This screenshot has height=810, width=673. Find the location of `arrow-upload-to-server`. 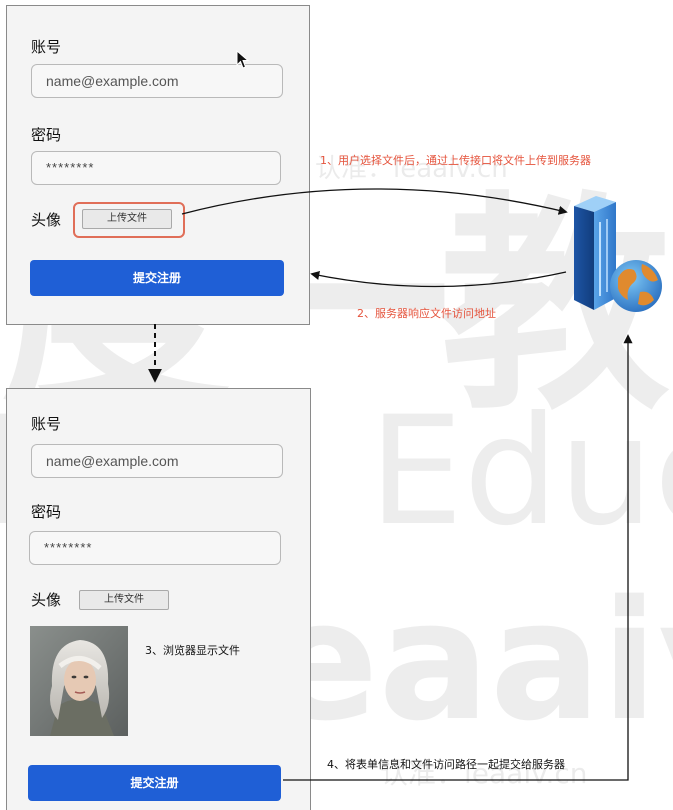

arrow-upload-to-server is located at coordinates (374, 201).